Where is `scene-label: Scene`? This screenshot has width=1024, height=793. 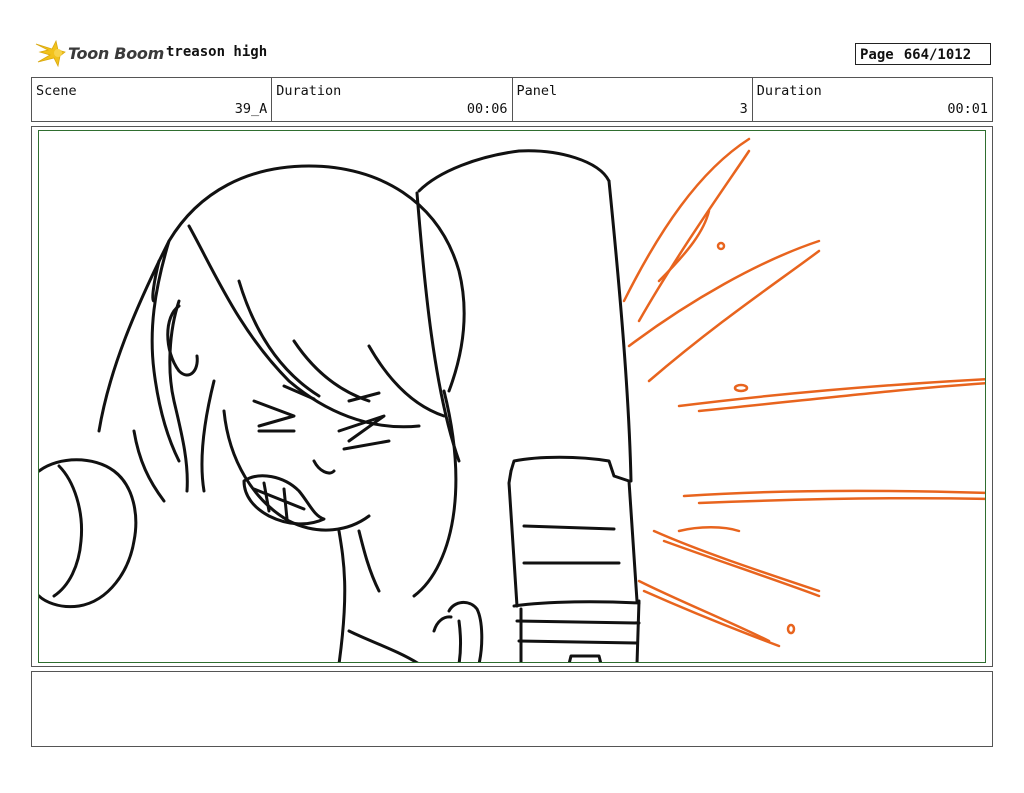
scene-label: Scene is located at coordinates (56, 91).